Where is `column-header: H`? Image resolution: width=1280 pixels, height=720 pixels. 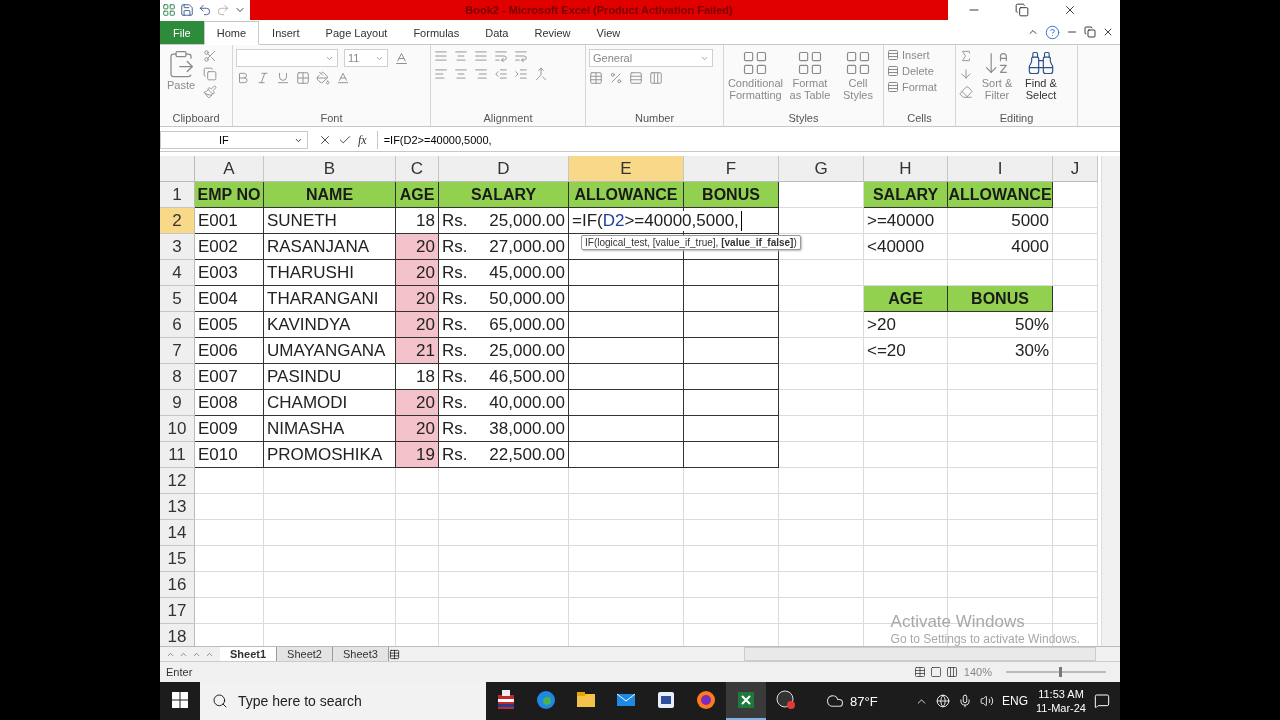
column-header: H is located at coordinates (906, 169).